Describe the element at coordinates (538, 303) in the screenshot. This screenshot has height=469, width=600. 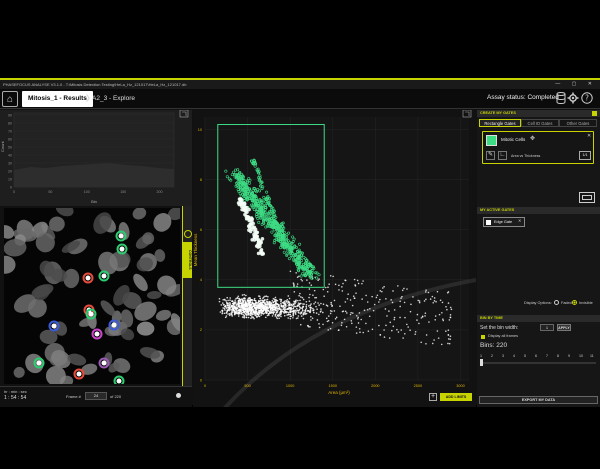
I see `display-options-label: Display Options:` at that location.